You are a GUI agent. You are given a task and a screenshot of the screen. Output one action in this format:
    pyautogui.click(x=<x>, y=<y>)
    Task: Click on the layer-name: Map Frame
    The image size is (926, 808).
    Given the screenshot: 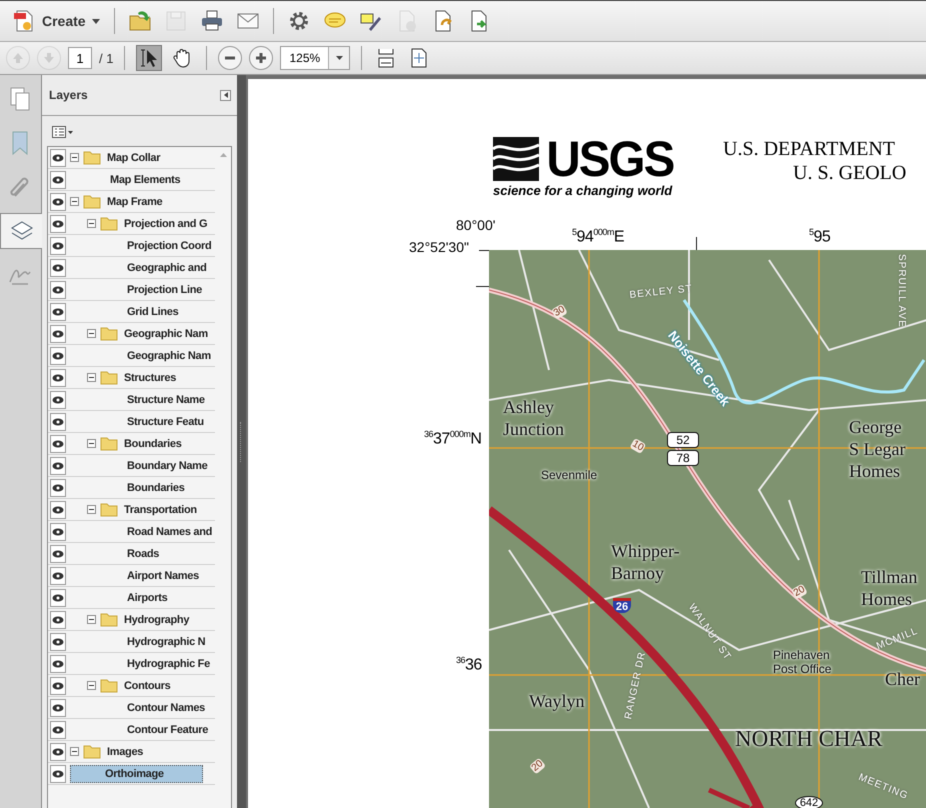 What is the action you would take?
    pyautogui.click(x=134, y=202)
    